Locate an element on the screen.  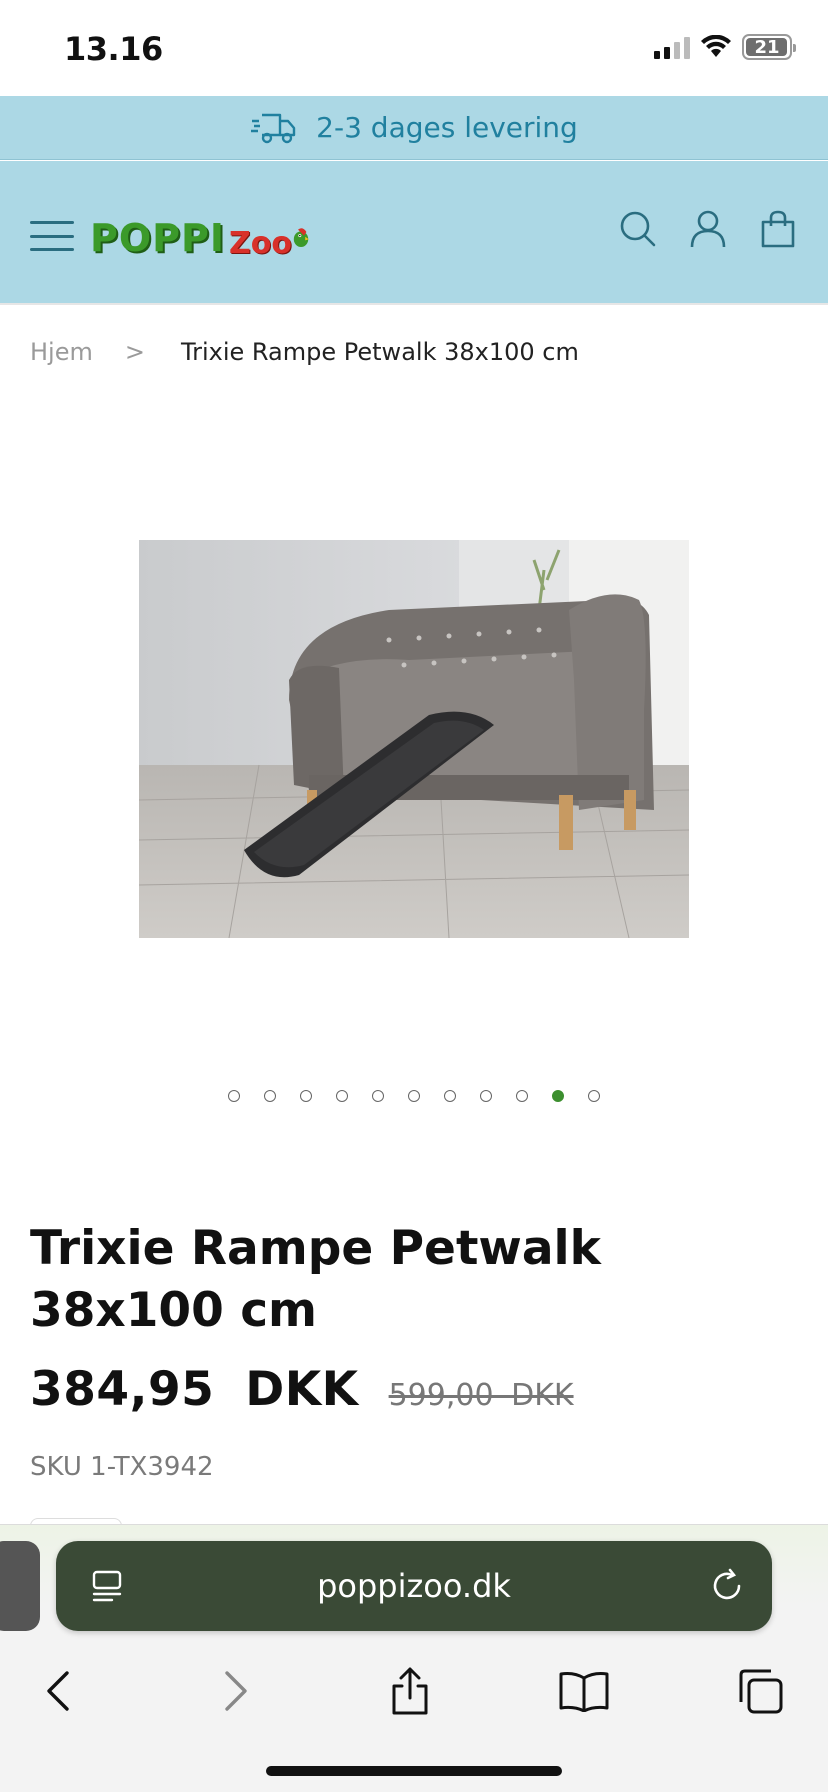
bookmarks-icon is located at coordinates (584, 1692).